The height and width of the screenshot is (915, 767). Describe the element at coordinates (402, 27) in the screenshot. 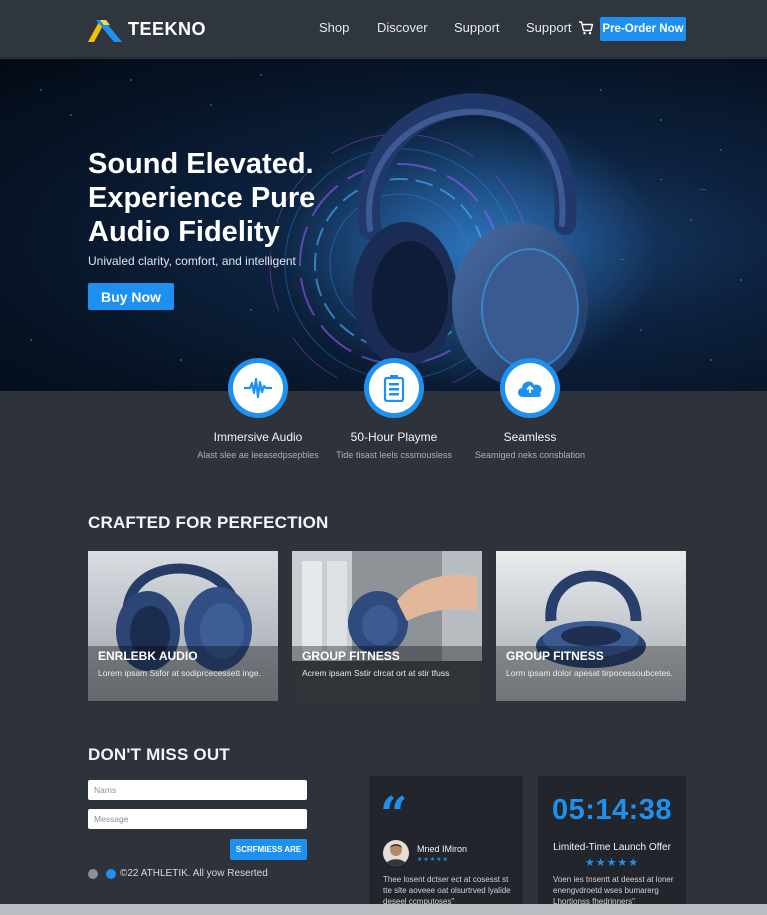

I see `nav-discover: Discover` at that location.